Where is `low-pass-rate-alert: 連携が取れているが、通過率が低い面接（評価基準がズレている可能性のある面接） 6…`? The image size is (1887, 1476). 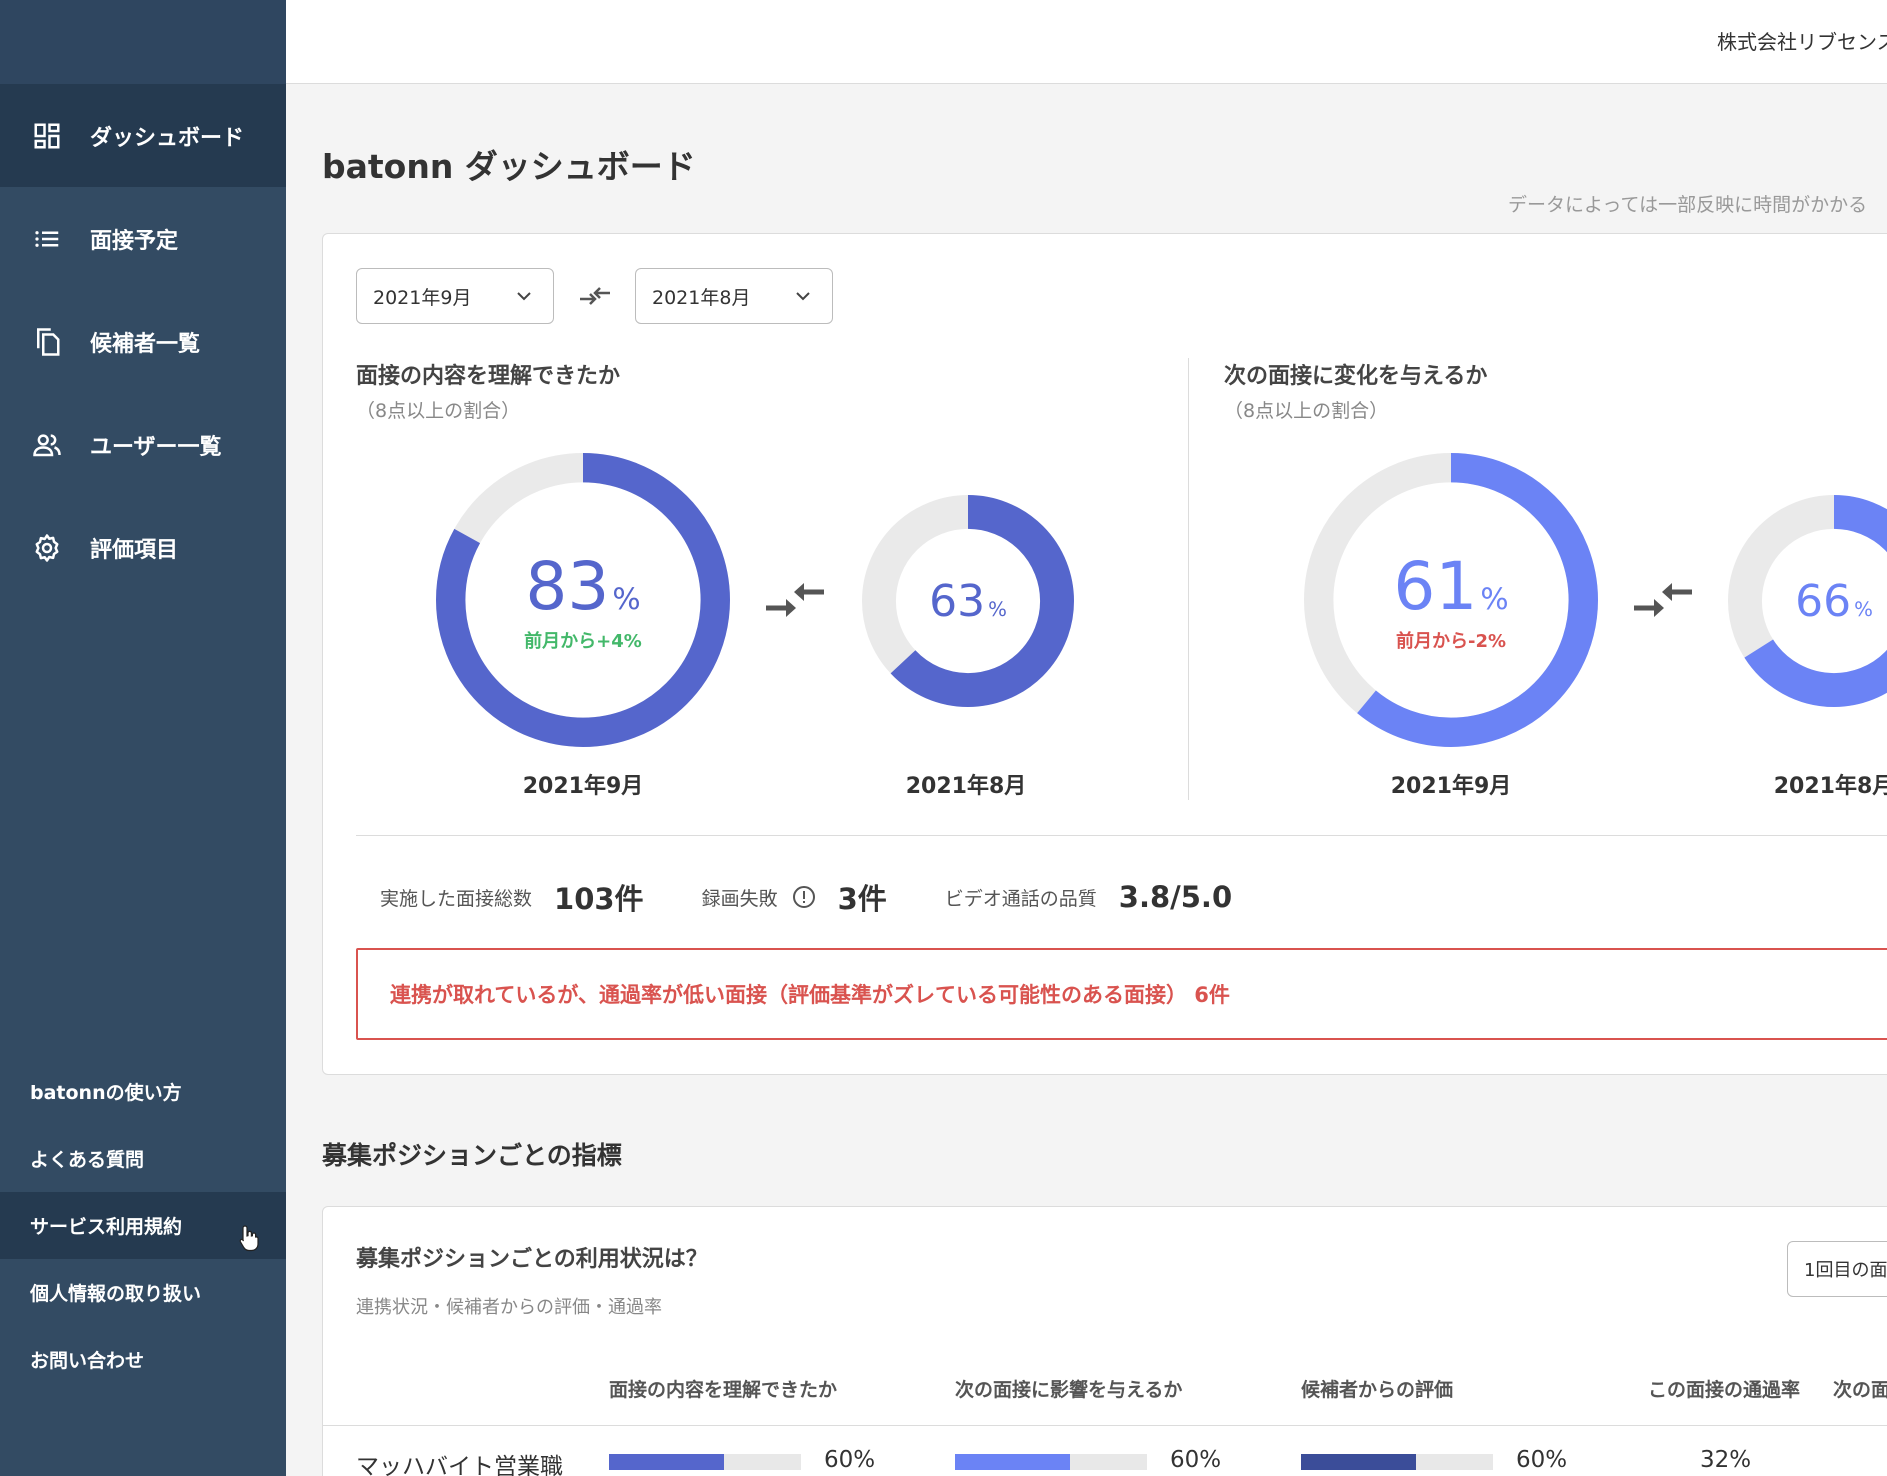
low-pass-rate-alert: 連携が取れているが、通過率が低い面接（評価基準がズレている可能性のある面接） 6… is located at coordinates (1121, 994).